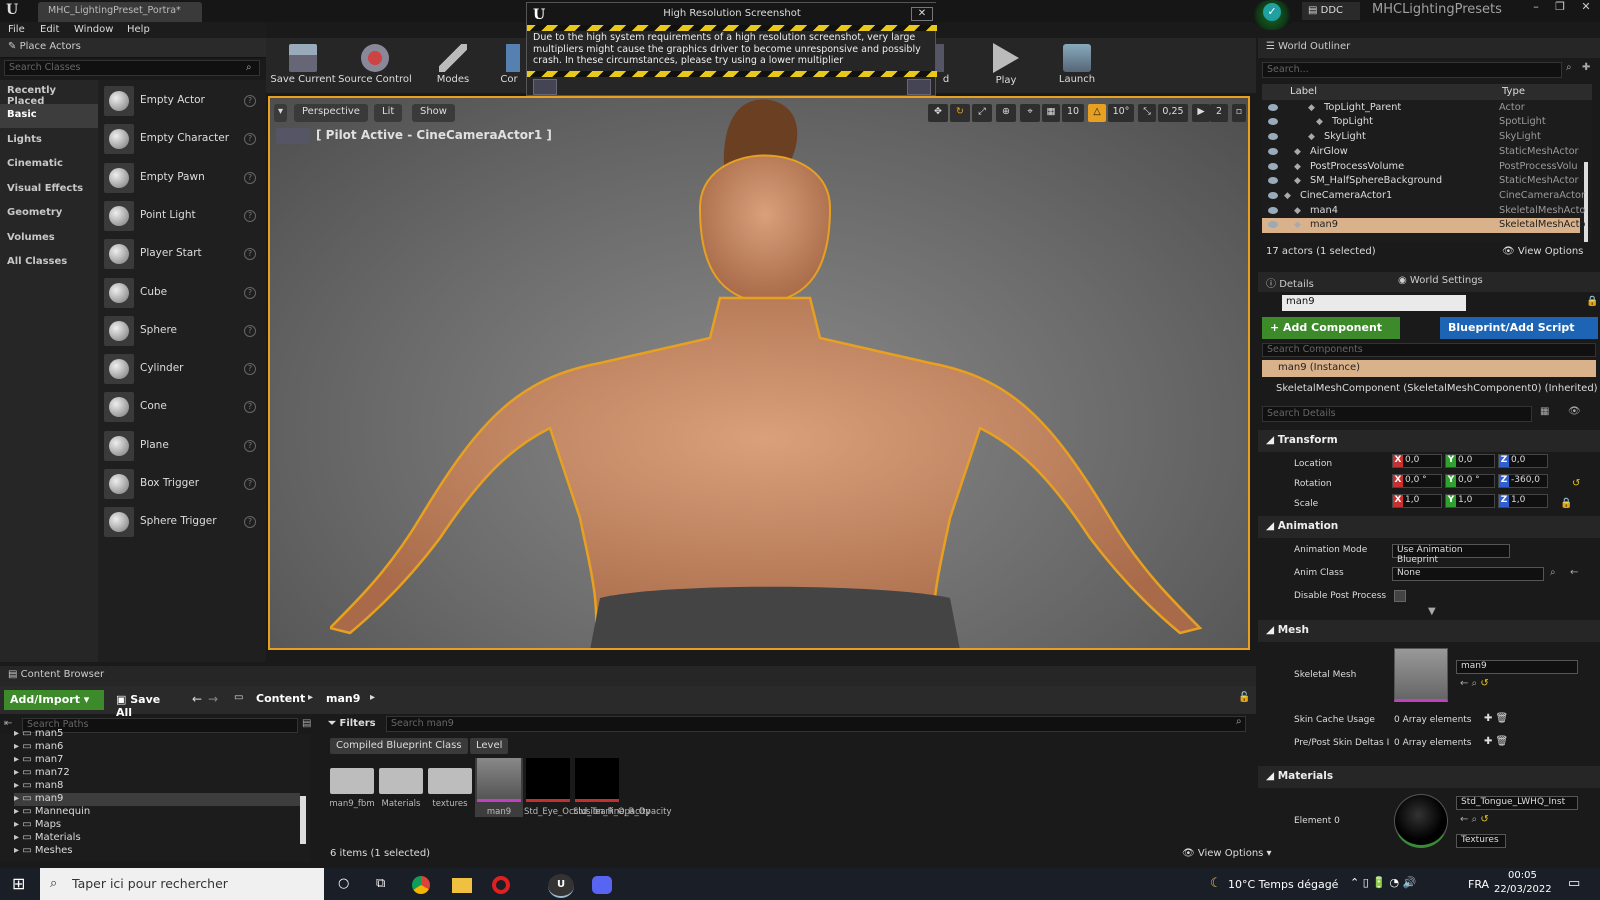 This screenshot has height=900, width=1600. I want to click on folder-item: ▸ ▭ man7, so click(157, 760).